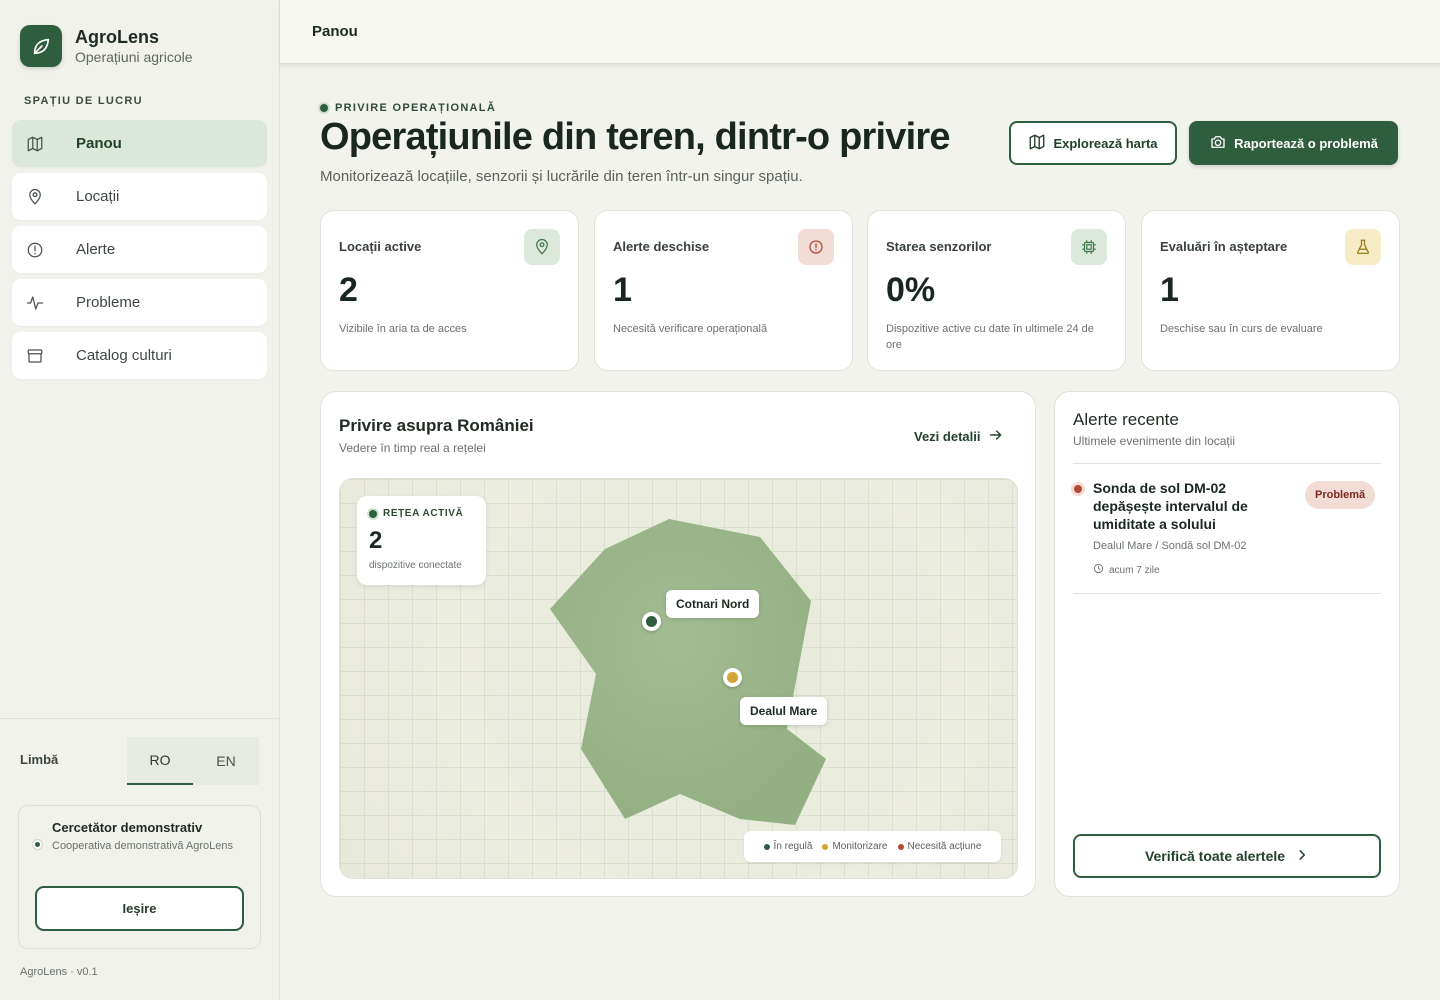 The image size is (1440, 1000). What do you see at coordinates (860, 32) in the screenshot?
I see `topbar: Panou` at bounding box center [860, 32].